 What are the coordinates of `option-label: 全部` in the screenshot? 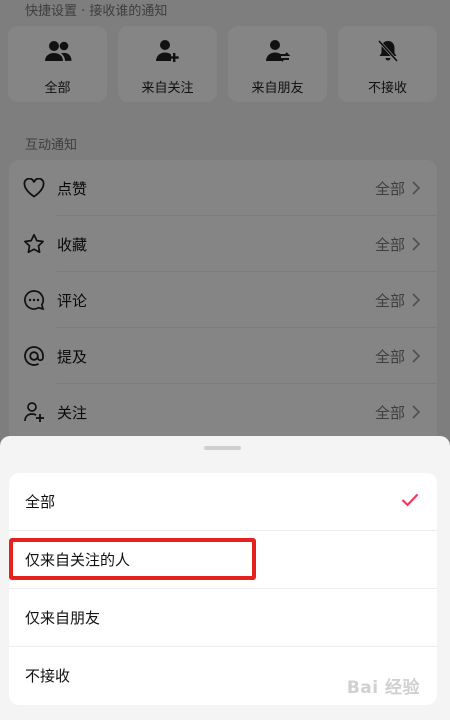 It's located at (40, 502).